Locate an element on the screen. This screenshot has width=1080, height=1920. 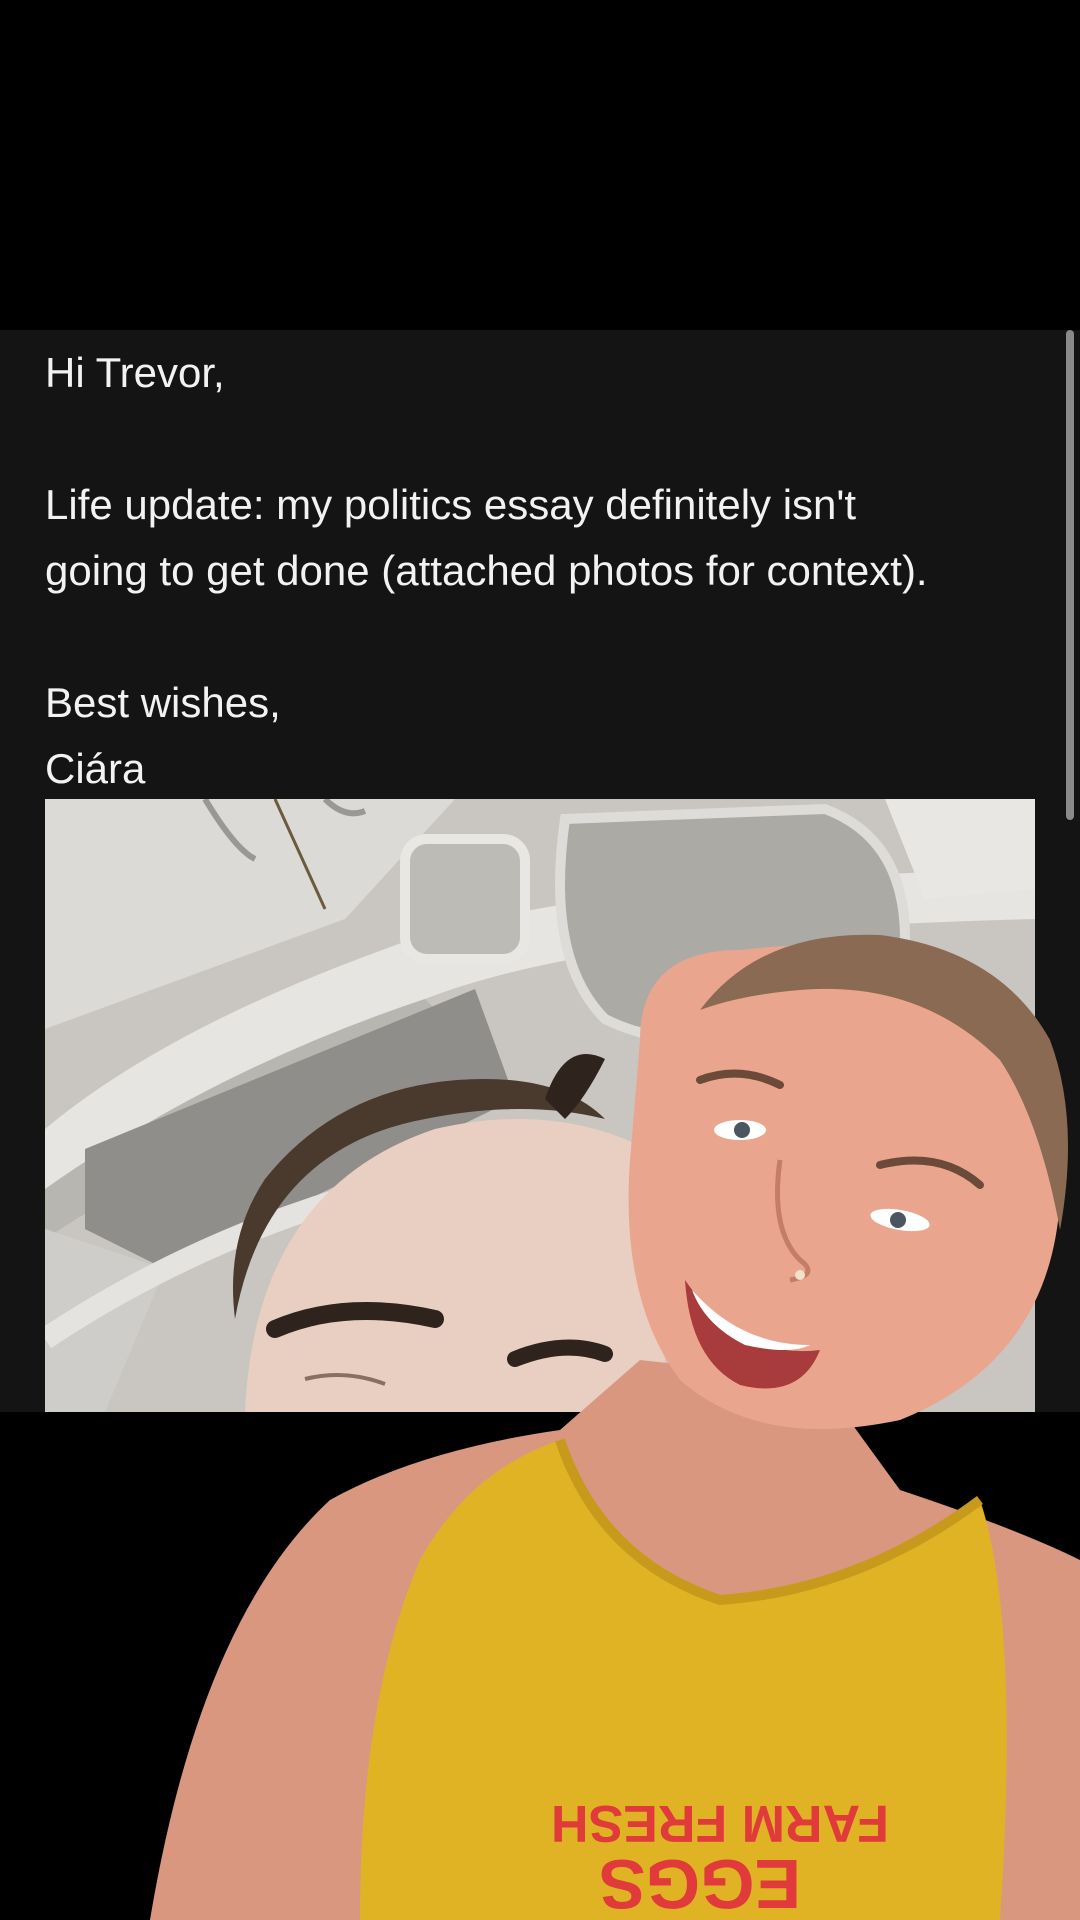
scrollbar is located at coordinates (1070, 575).